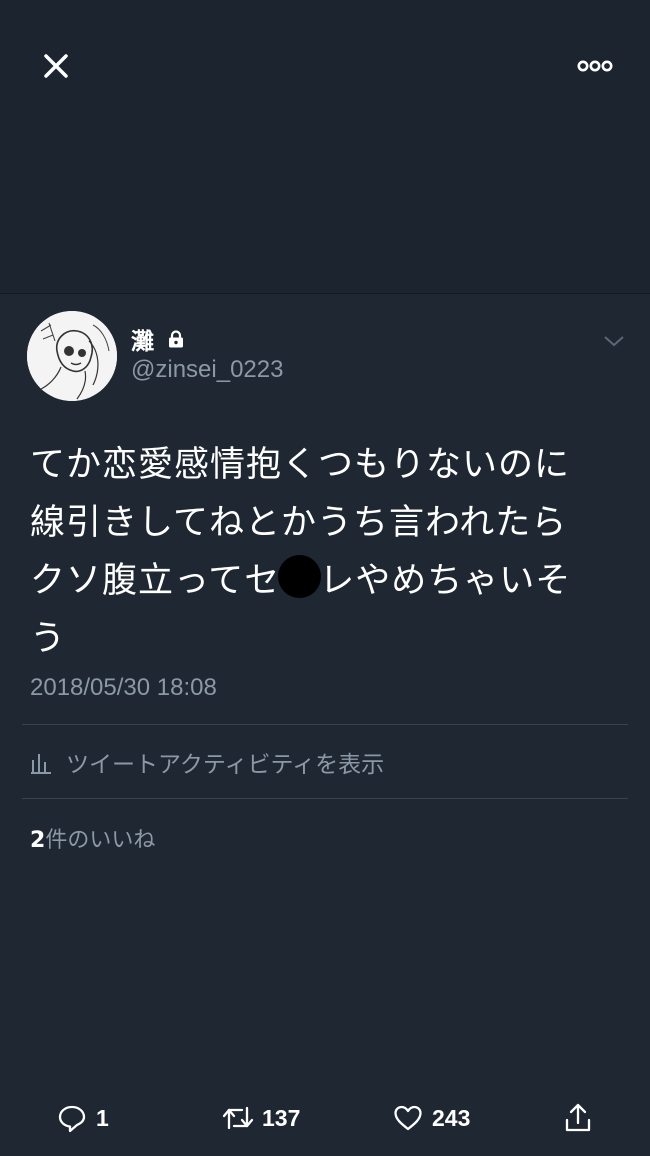 This screenshot has width=650, height=1156. What do you see at coordinates (155, 581) in the screenshot?
I see `tweet-text-segment: クソ腹立ってセ` at bounding box center [155, 581].